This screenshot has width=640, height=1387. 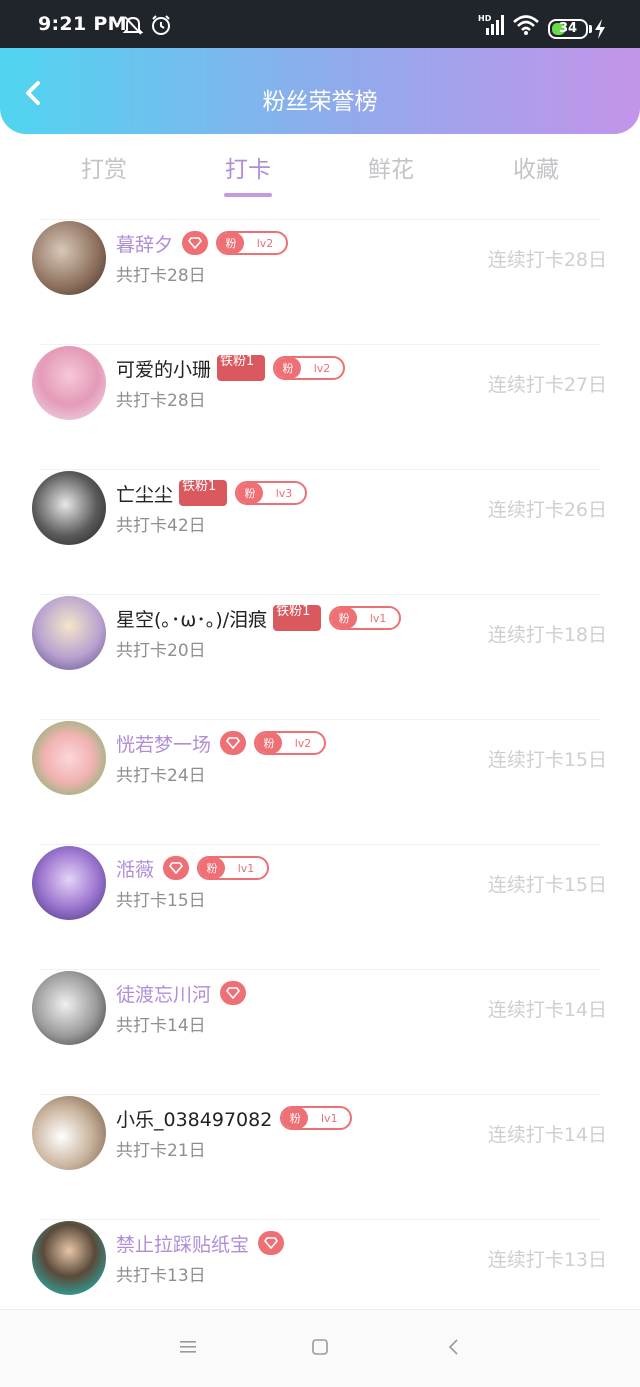 I want to click on user-name: 亡尘尘, so click(x=145, y=494).